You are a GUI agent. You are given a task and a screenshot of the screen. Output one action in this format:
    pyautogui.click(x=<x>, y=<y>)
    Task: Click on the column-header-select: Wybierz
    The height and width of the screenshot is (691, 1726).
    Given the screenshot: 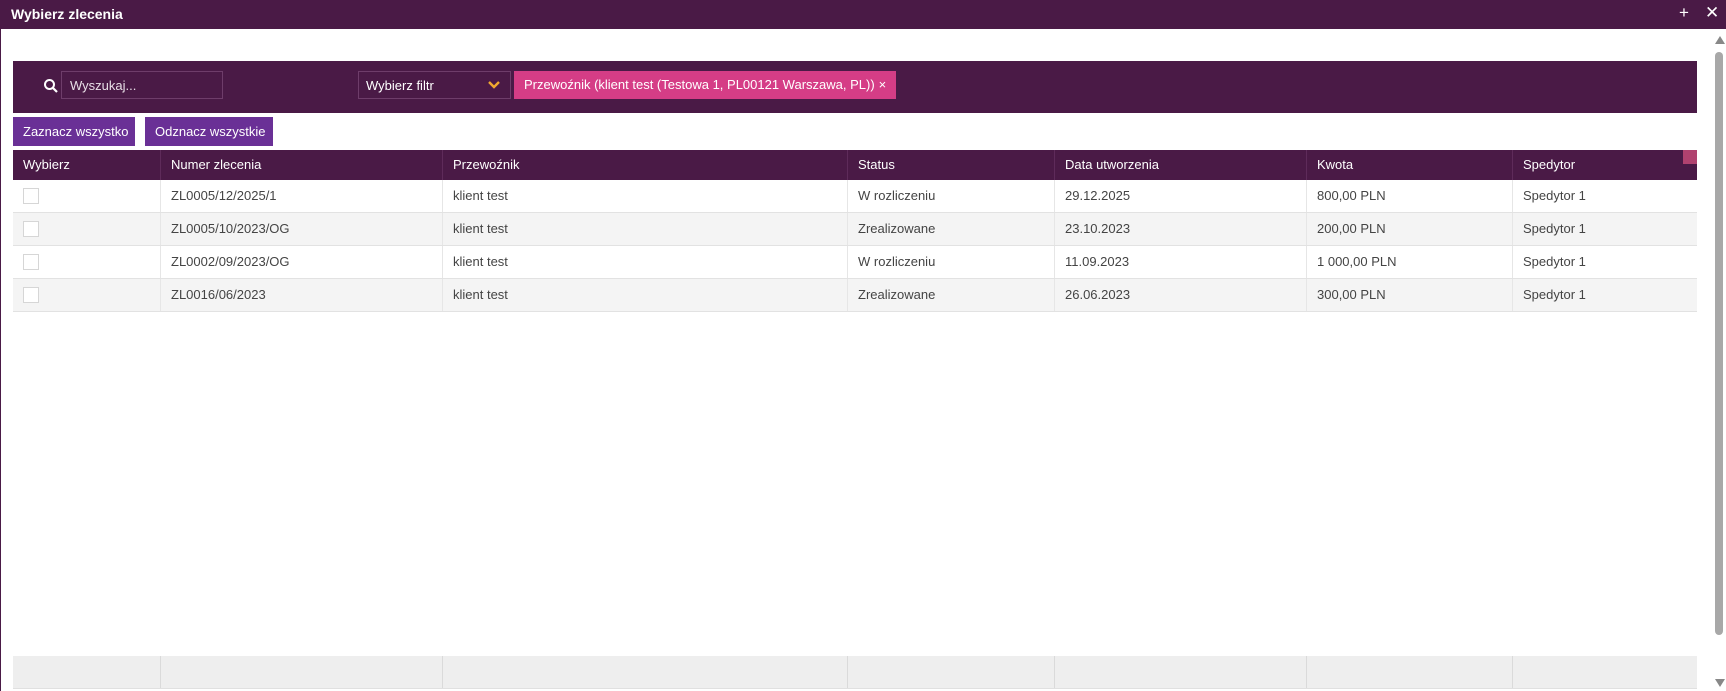 What is the action you would take?
    pyautogui.click(x=87, y=165)
    